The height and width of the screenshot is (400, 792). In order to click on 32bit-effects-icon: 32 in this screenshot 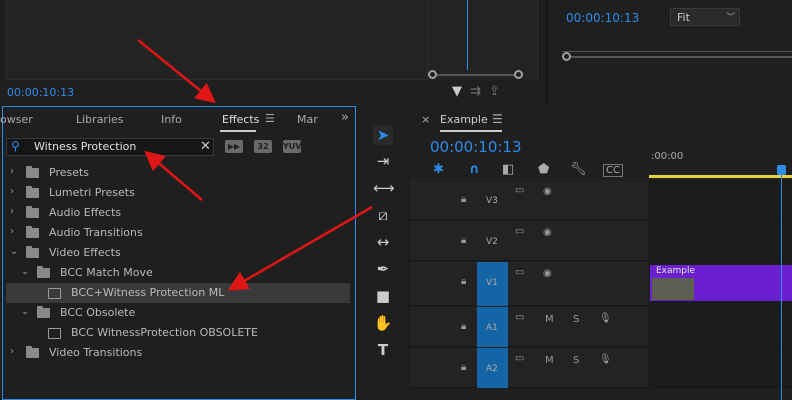, I will do `click(263, 146)`.